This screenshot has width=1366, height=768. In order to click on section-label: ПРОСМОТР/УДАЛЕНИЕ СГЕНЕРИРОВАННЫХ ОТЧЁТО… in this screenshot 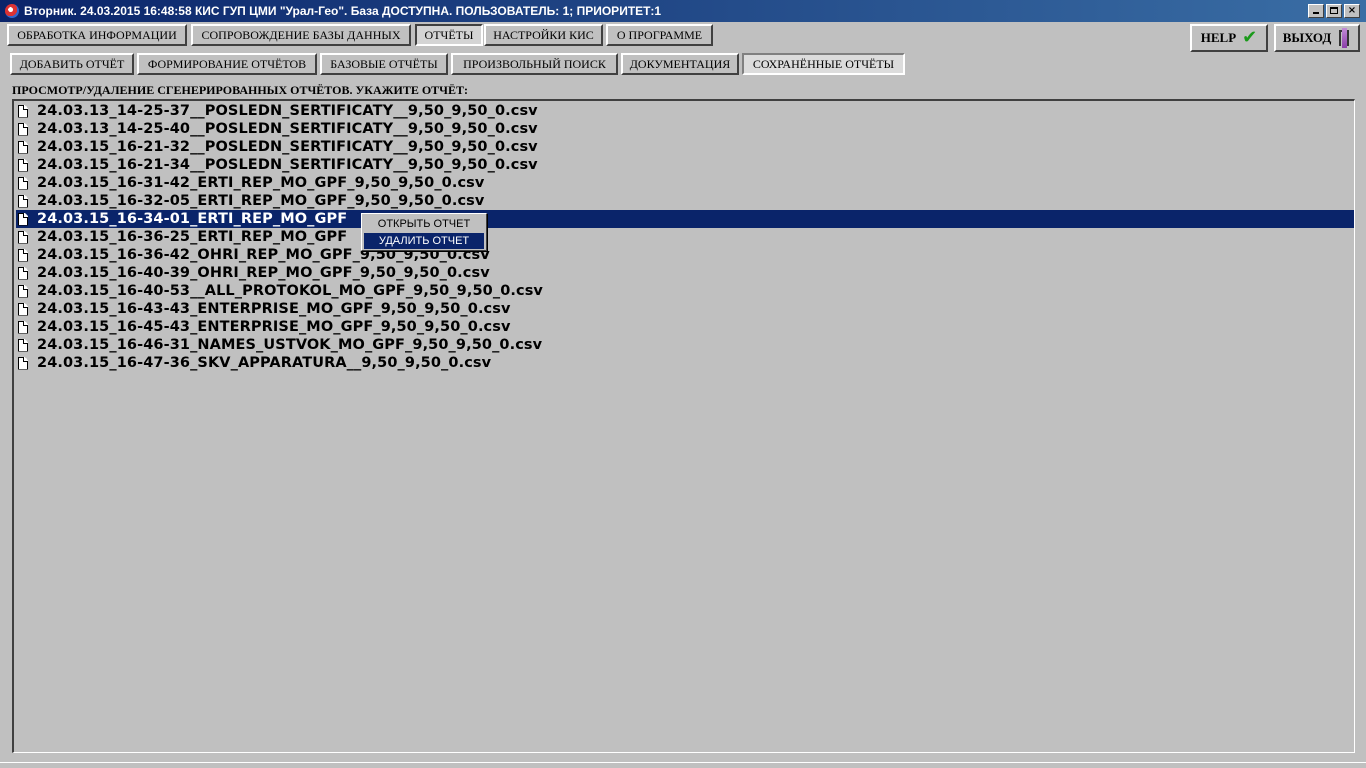, I will do `click(240, 90)`.